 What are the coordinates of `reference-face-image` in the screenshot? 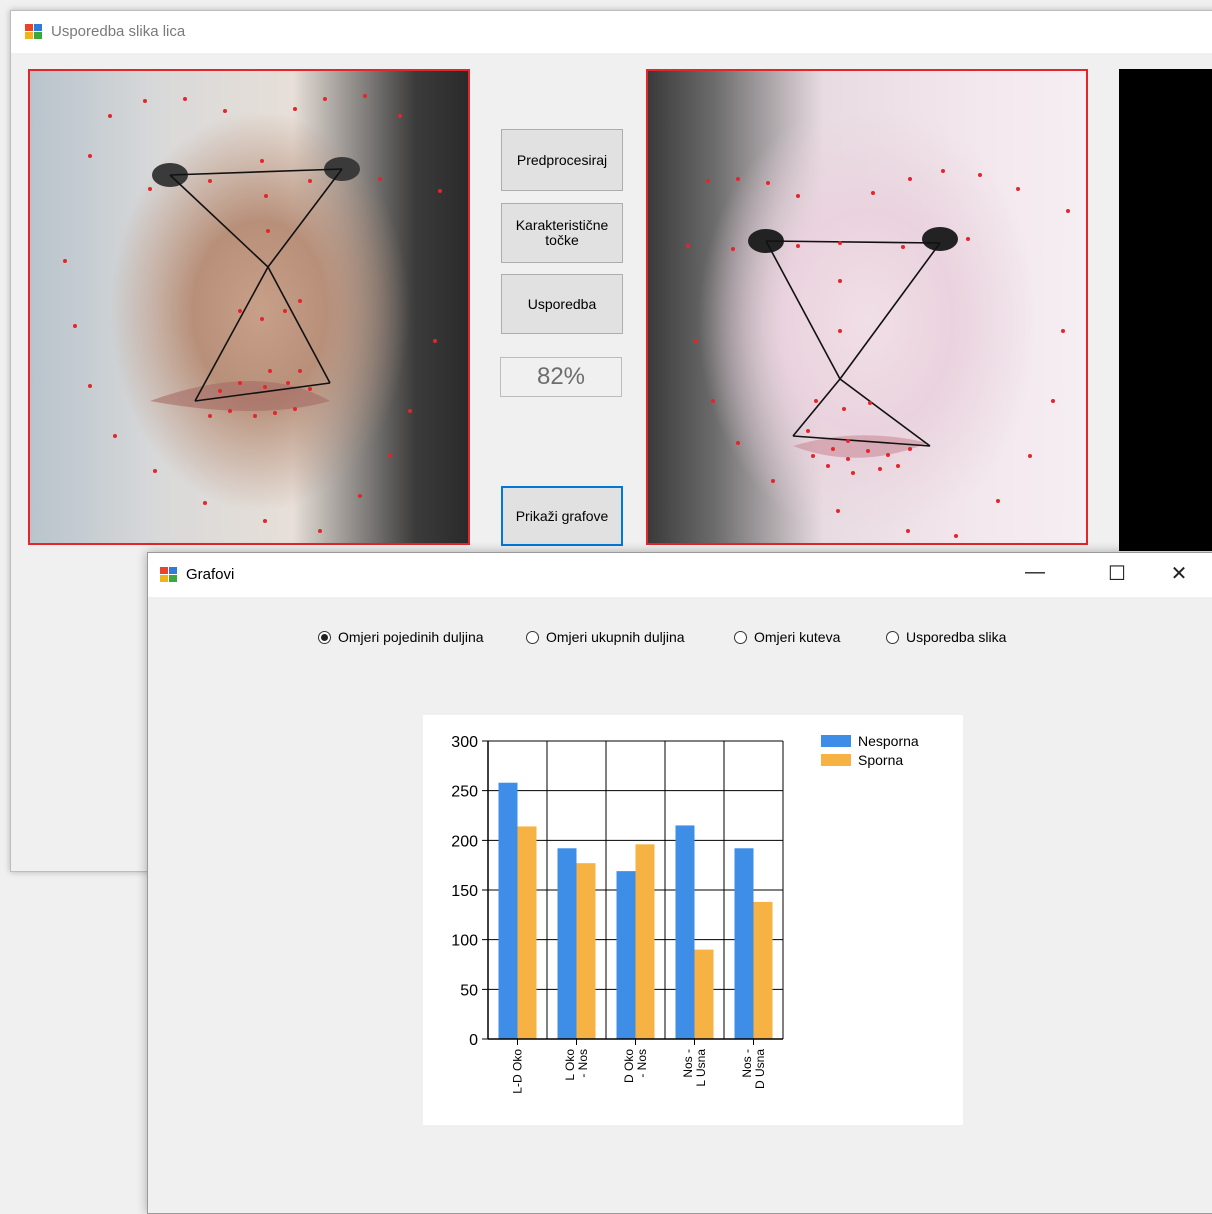 It's located at (249, 307).